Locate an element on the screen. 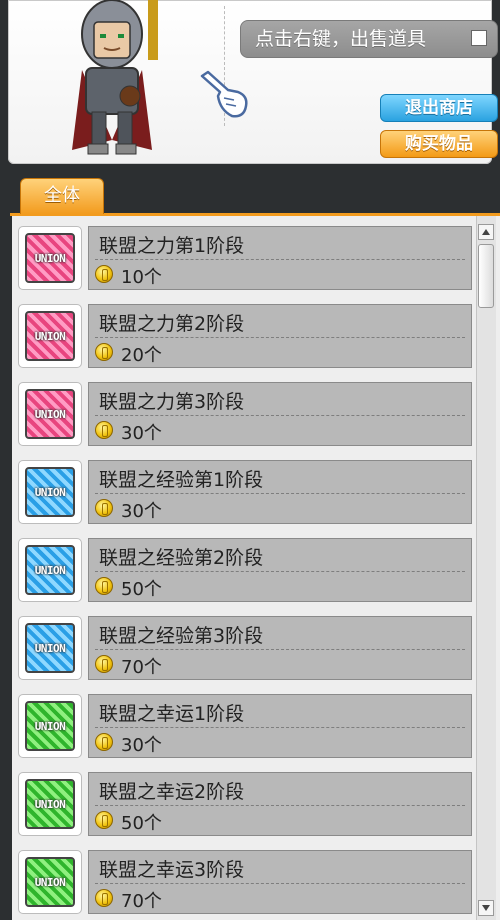 The image size is (500, 920). list-item: UNION 联盟之力第1阶段 10个 is located at coordinates (250, 256).